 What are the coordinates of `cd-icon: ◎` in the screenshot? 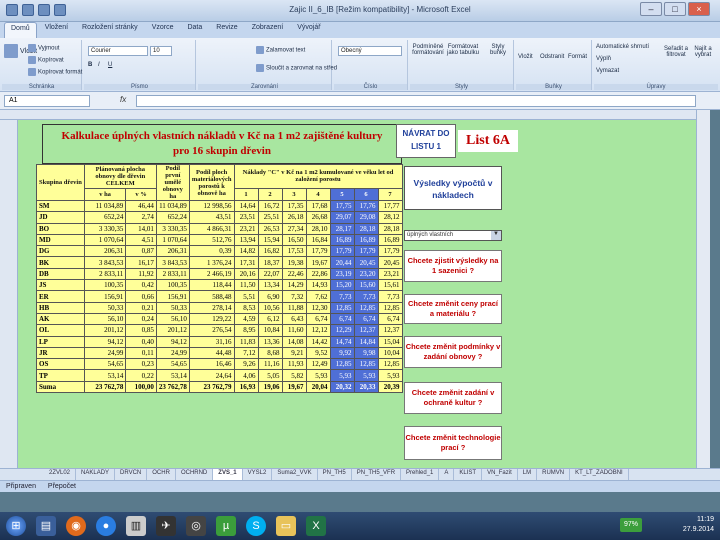 It's located at (196, 526).